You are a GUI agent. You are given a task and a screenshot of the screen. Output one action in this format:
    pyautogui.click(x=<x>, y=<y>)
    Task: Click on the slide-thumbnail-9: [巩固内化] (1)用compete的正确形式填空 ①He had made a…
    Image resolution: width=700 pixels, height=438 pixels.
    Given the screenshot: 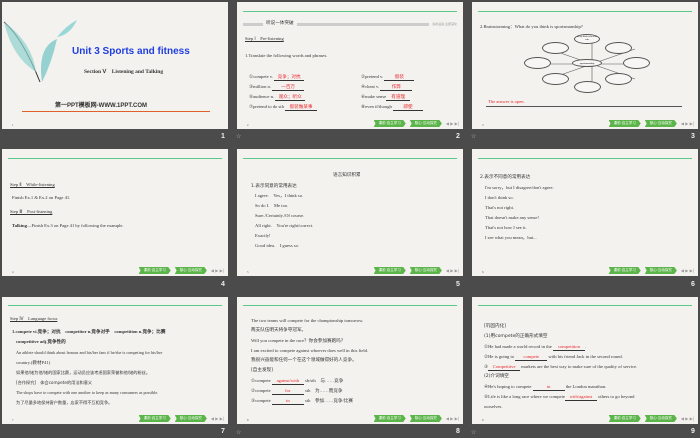 What is the action you would take?
    pyautogui.click(x=585, y=360)
    